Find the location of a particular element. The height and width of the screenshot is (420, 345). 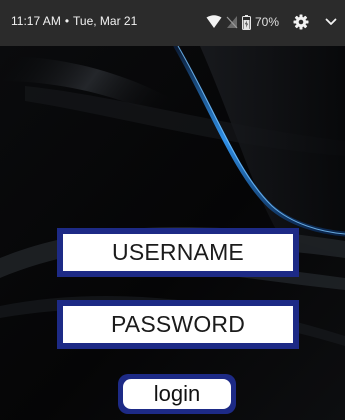

chevron-down-icon is located at coordinates (331, 22).